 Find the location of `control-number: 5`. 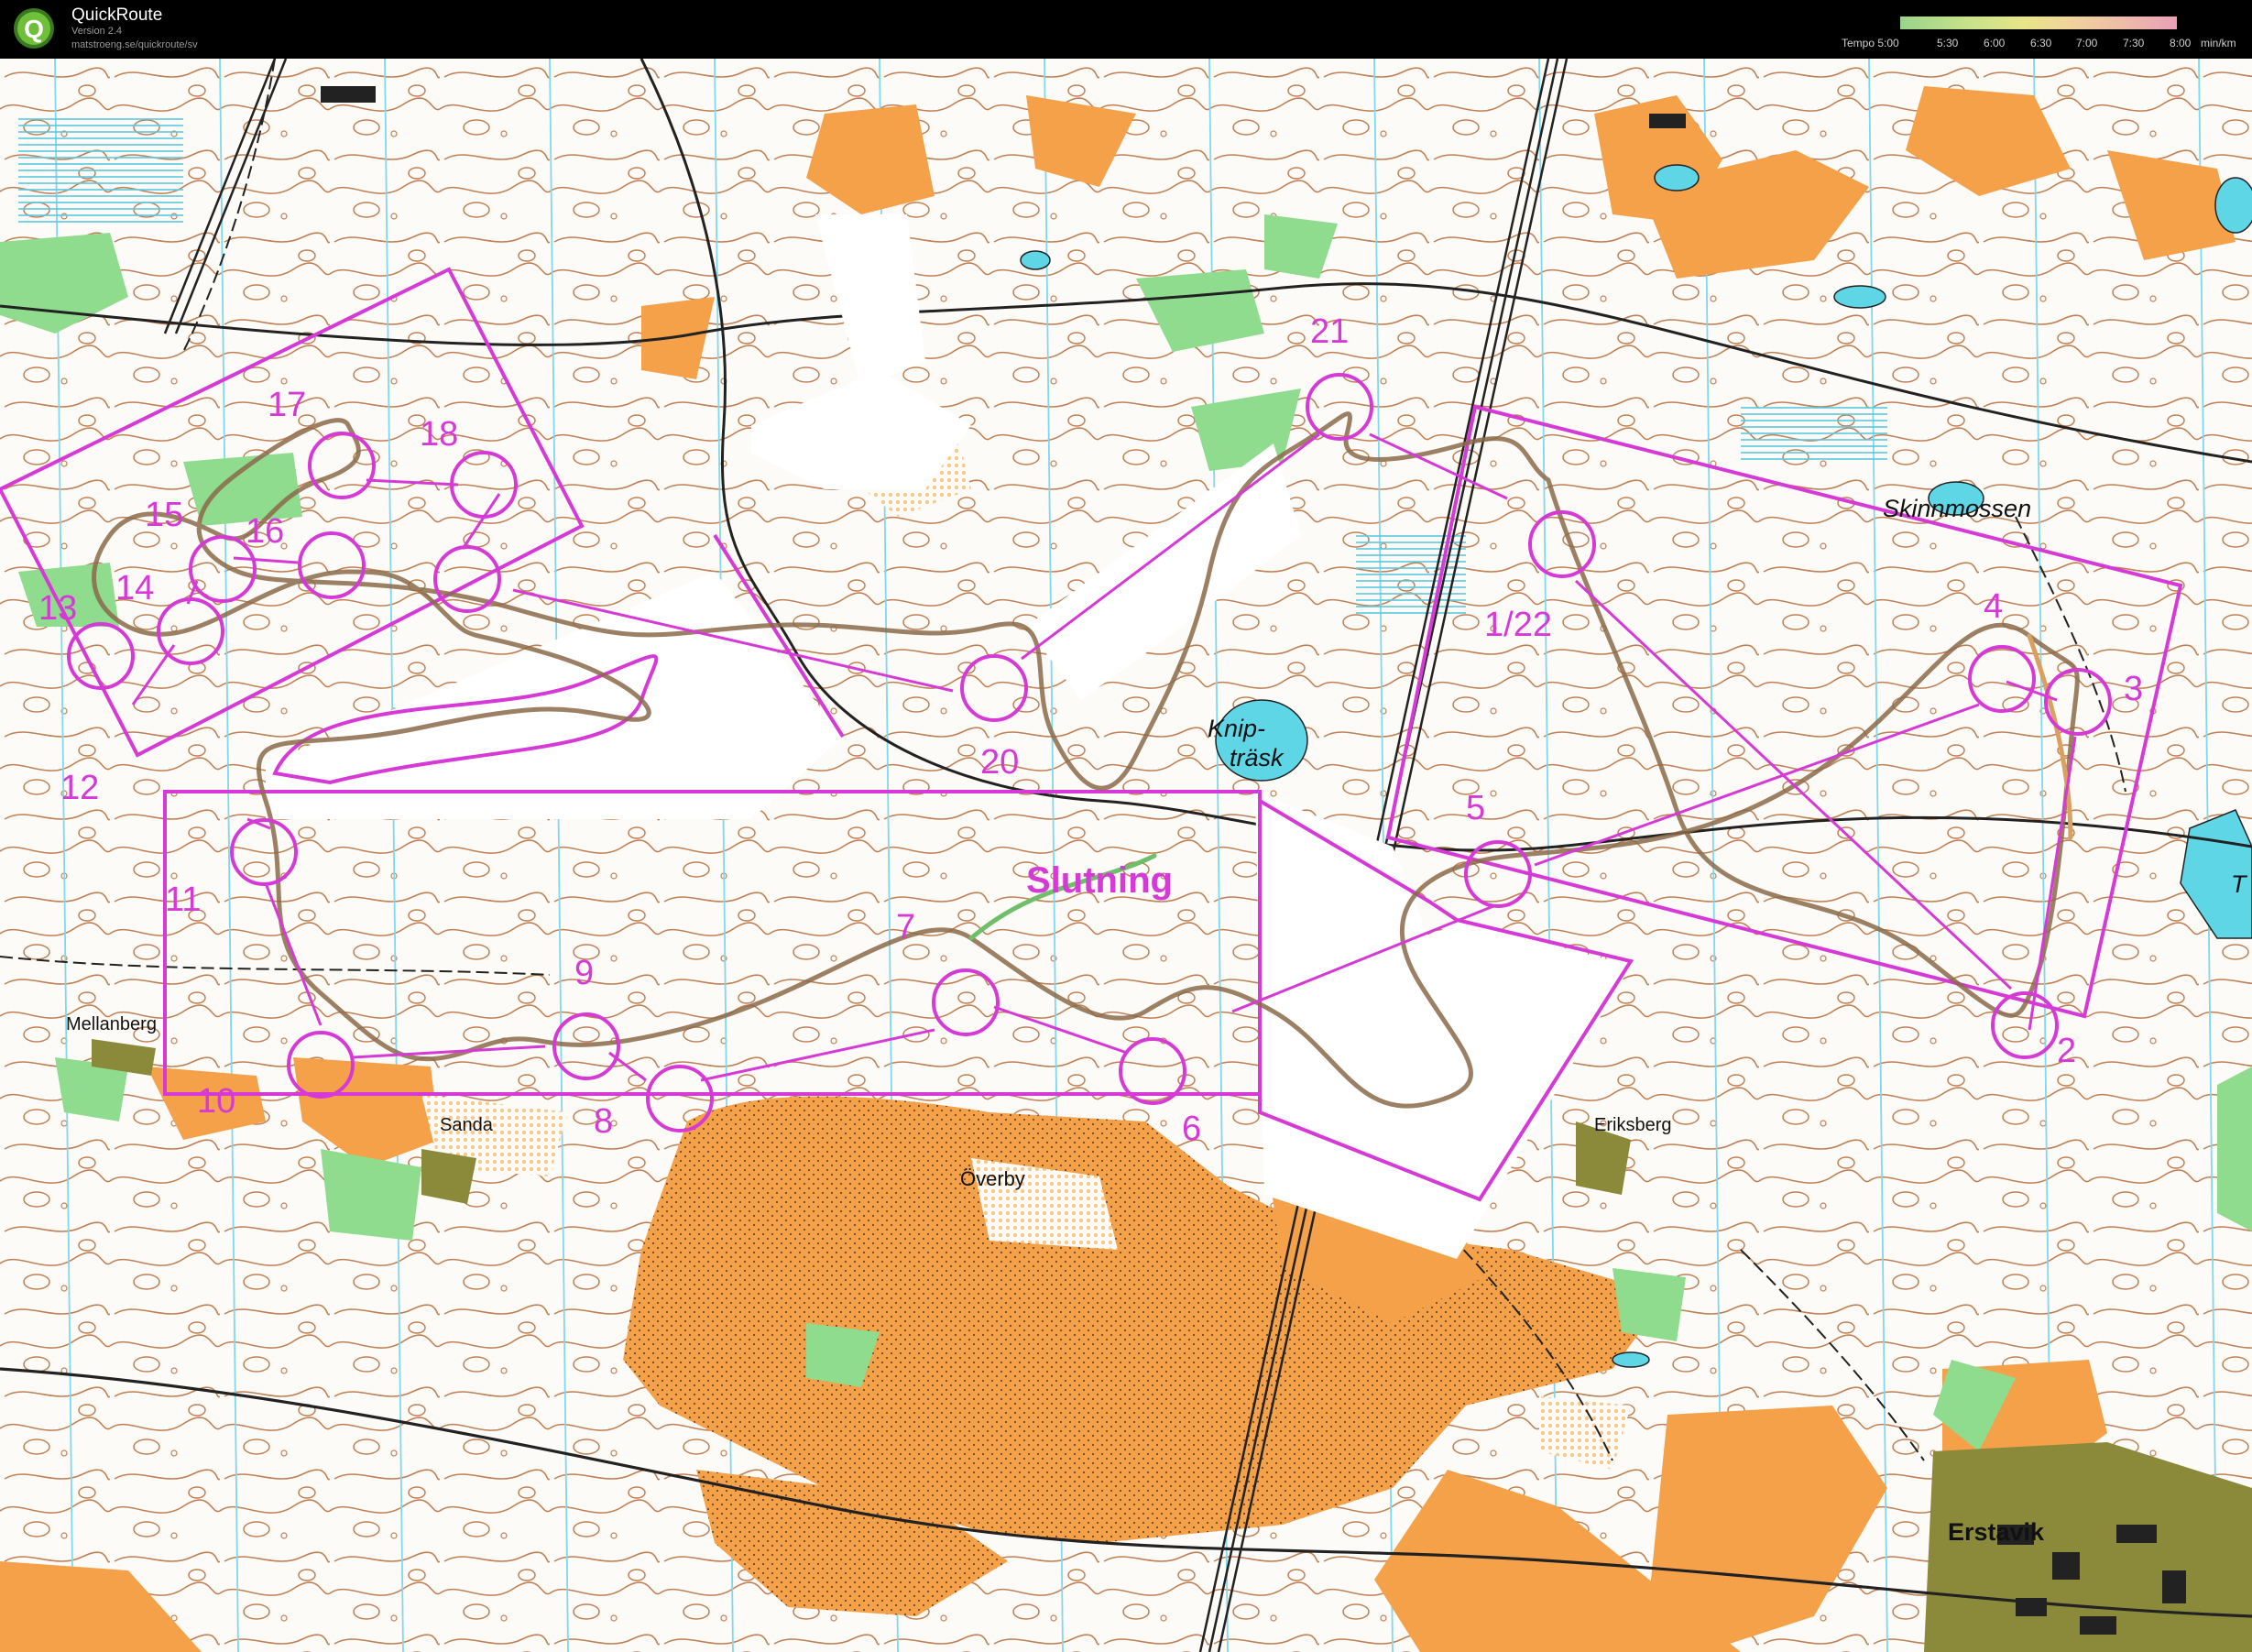

control-number: 5 is located at coordinates (1475, 808).